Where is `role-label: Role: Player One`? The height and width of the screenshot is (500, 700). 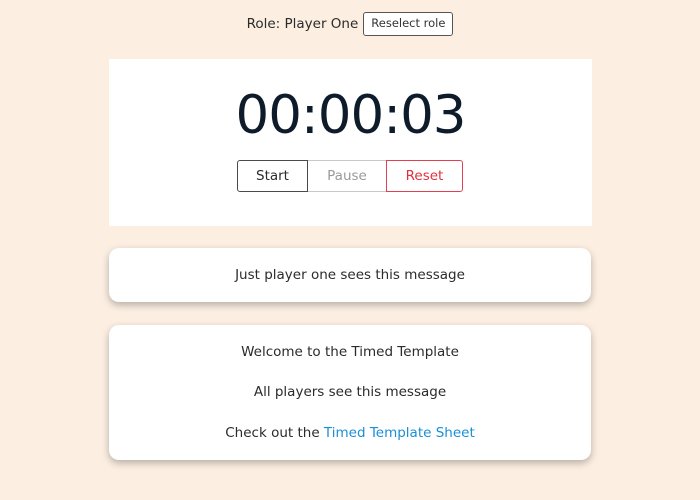 role-label: Role: Player One is located at coordinates (302, 23).